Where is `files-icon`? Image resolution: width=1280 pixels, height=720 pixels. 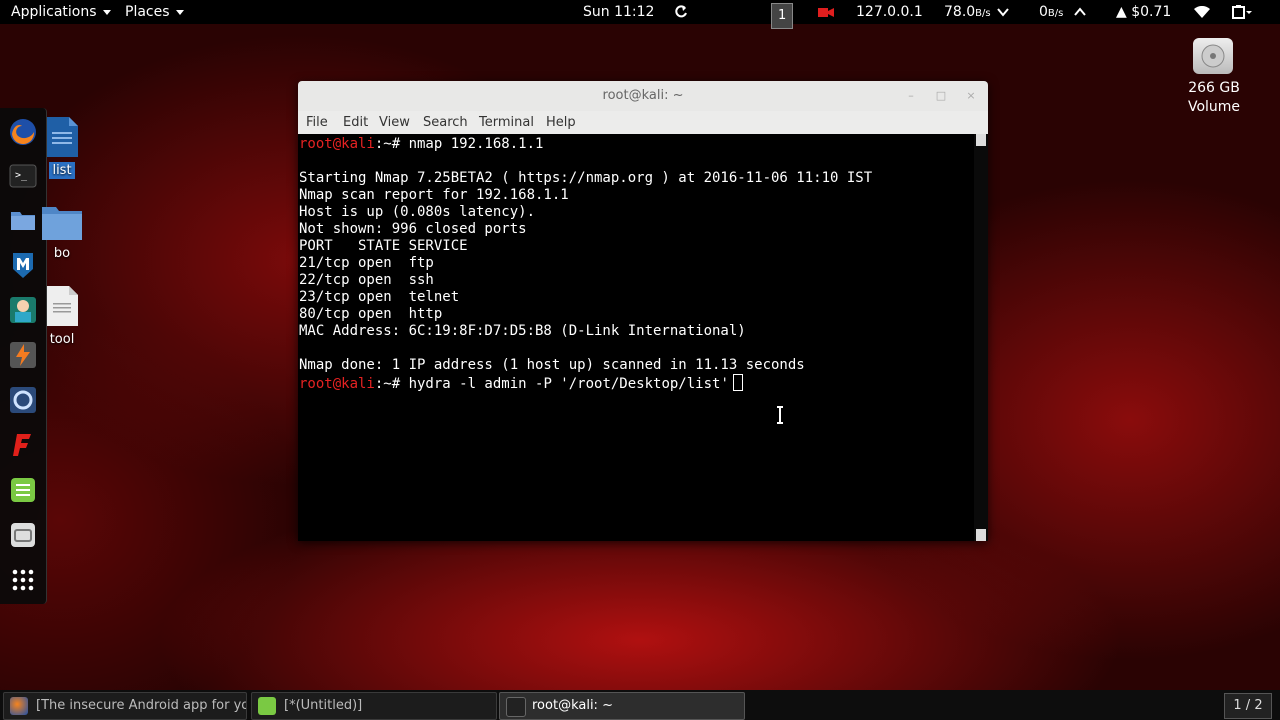 files-icon is located at coordinates (23, 220).